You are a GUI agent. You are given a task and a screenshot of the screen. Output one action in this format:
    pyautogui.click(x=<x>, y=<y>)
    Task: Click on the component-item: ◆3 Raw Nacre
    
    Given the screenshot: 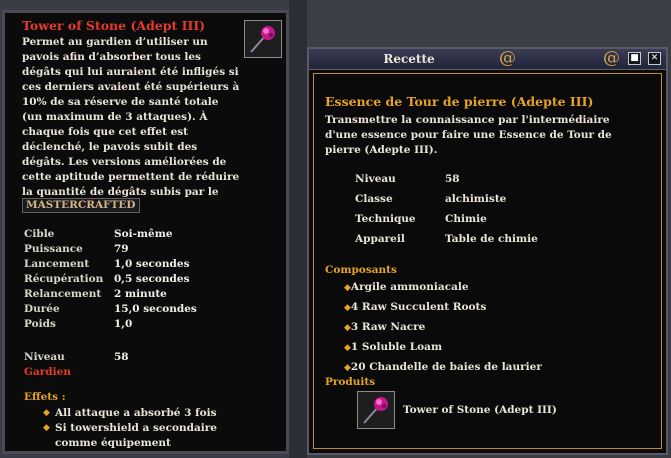 What is the action you would take?
    pyautogui.click(x=385, y=327)
    